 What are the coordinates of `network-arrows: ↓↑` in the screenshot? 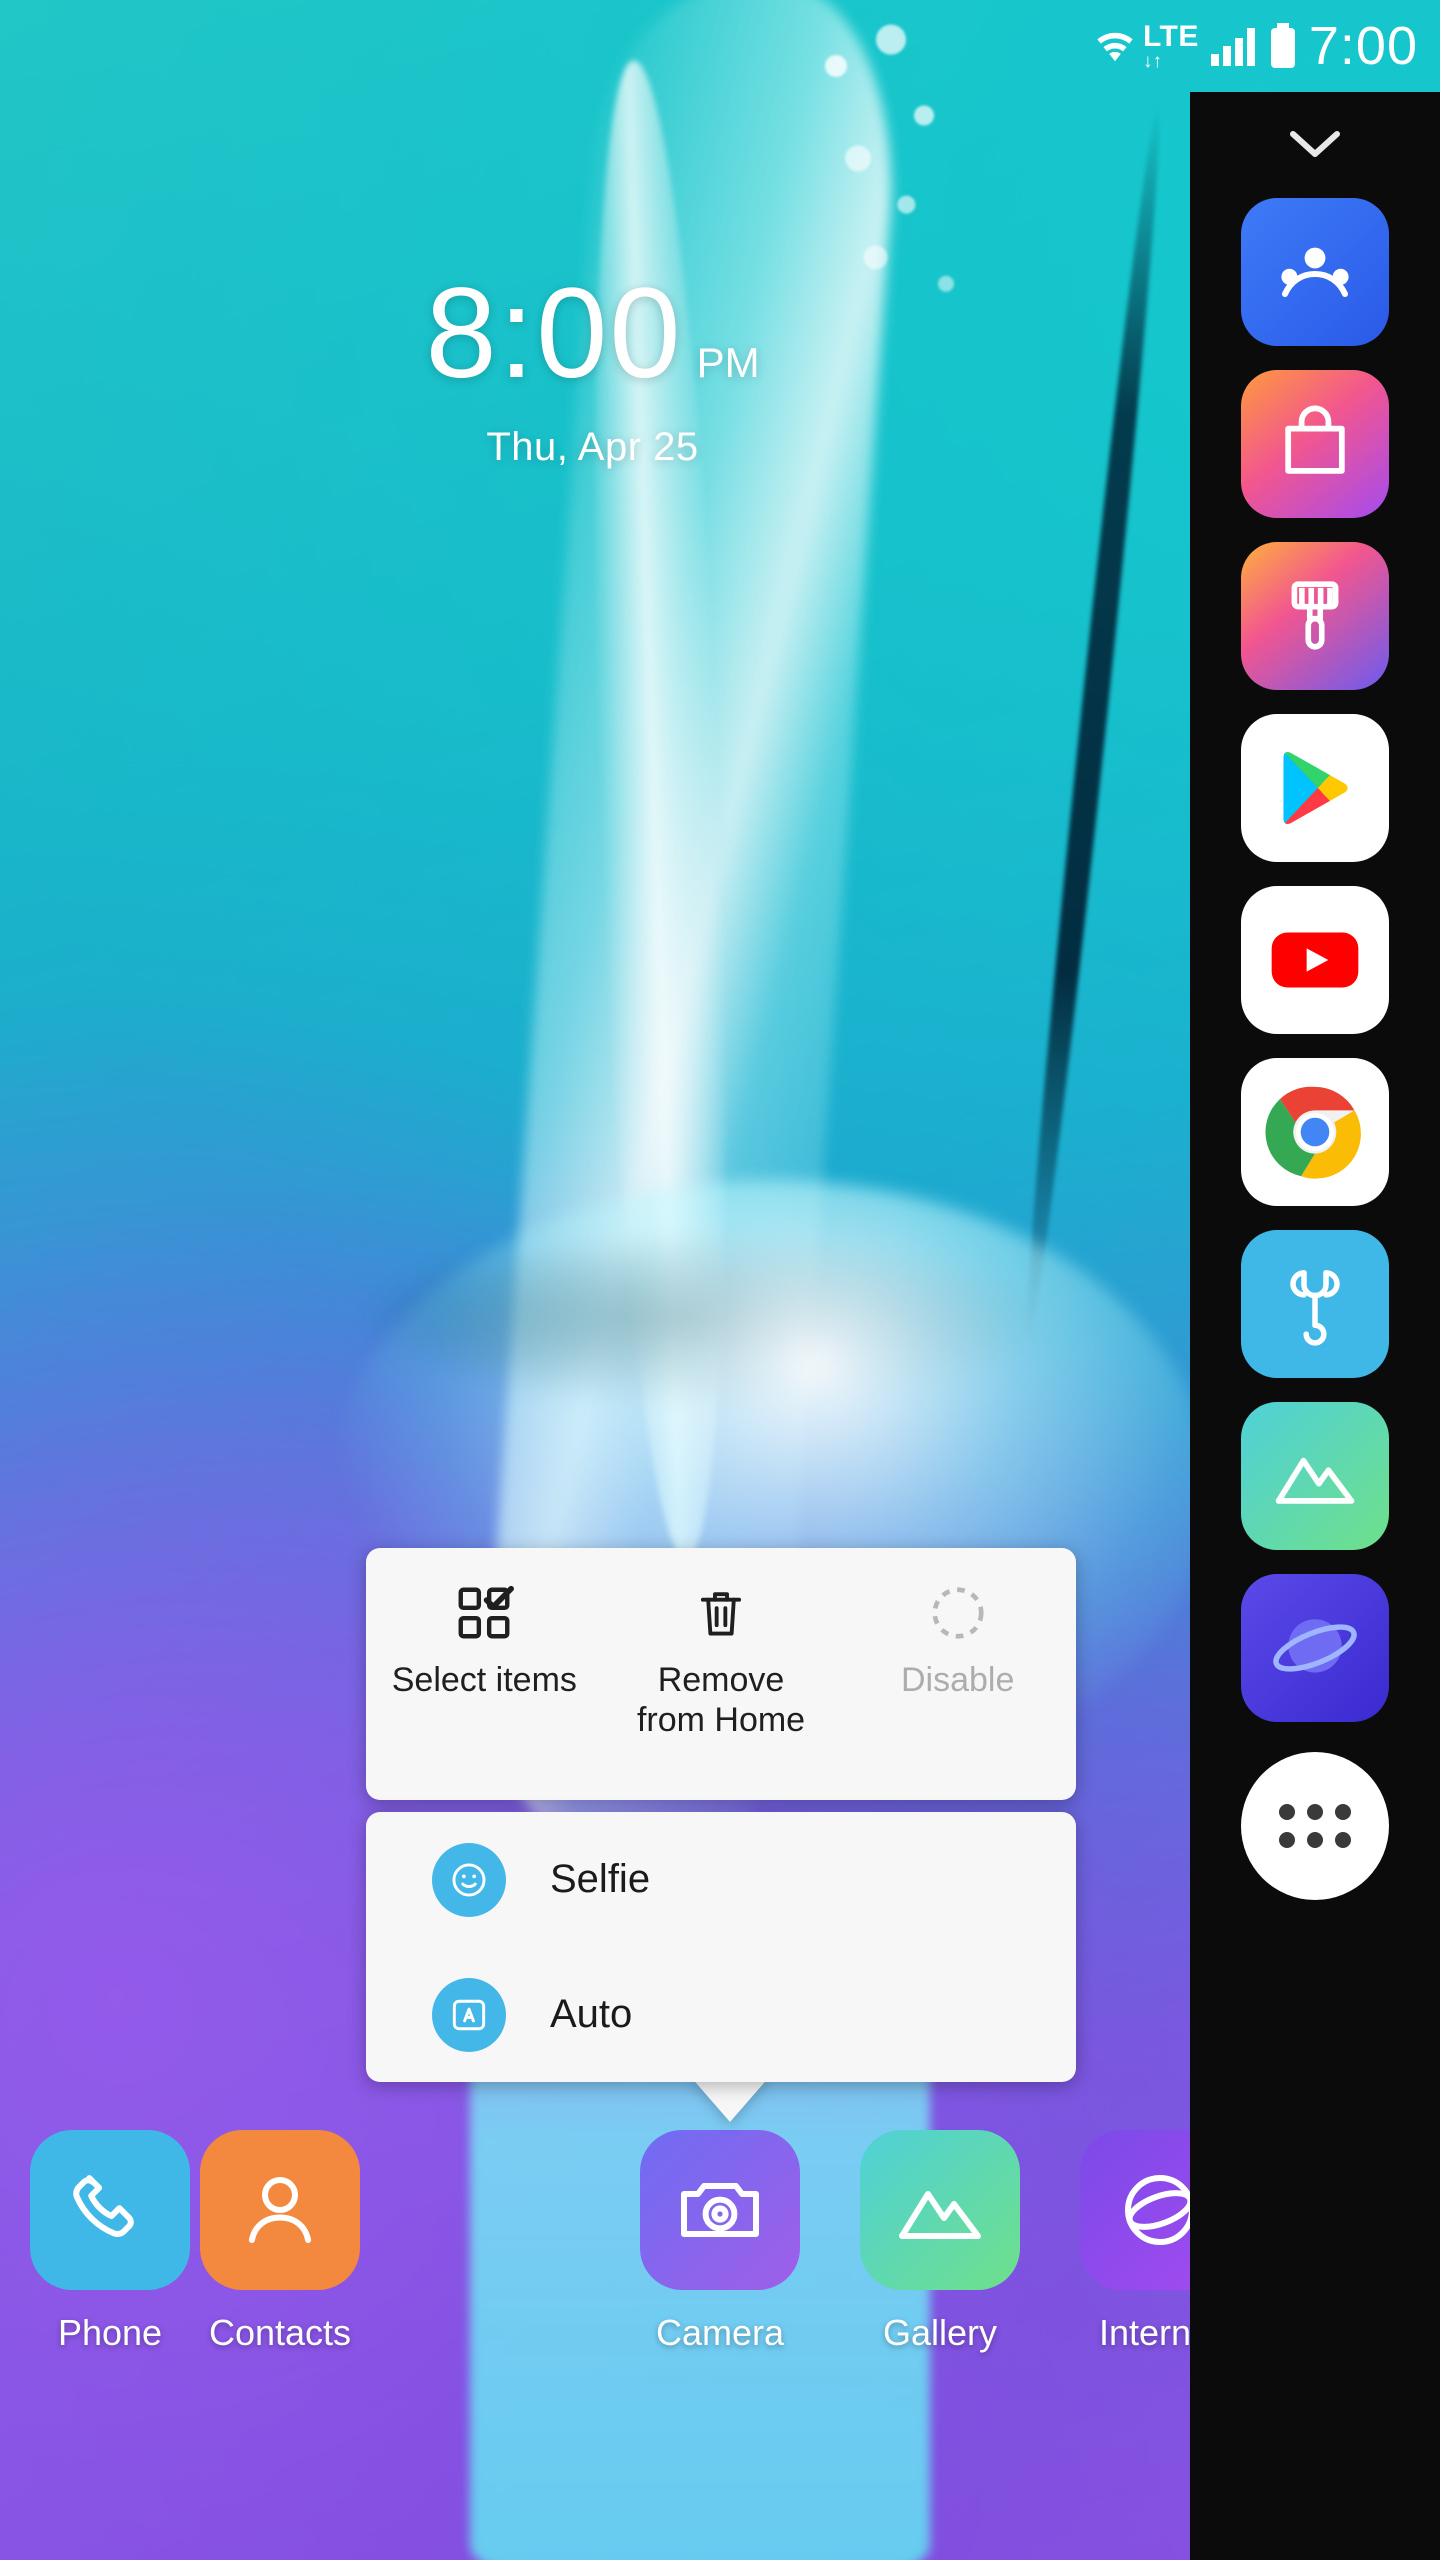 It's located at (1152, 61).